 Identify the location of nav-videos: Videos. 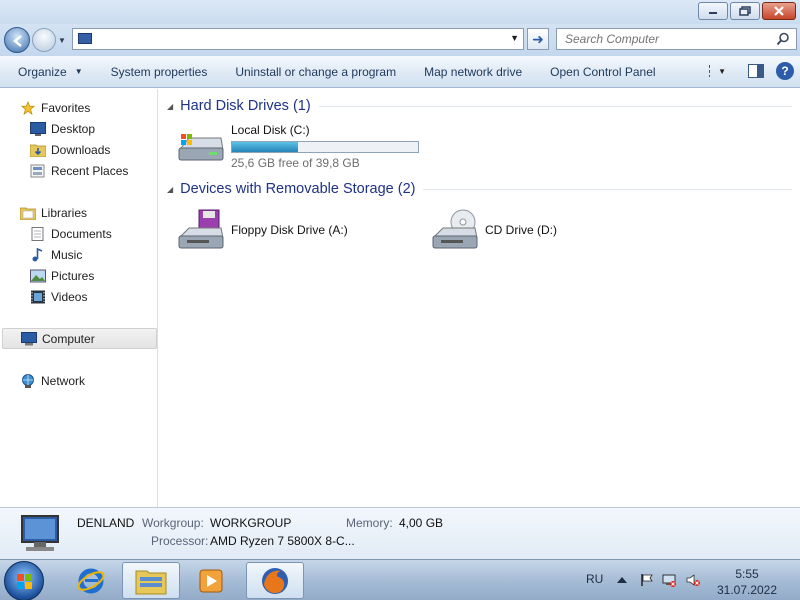
(79, 296).